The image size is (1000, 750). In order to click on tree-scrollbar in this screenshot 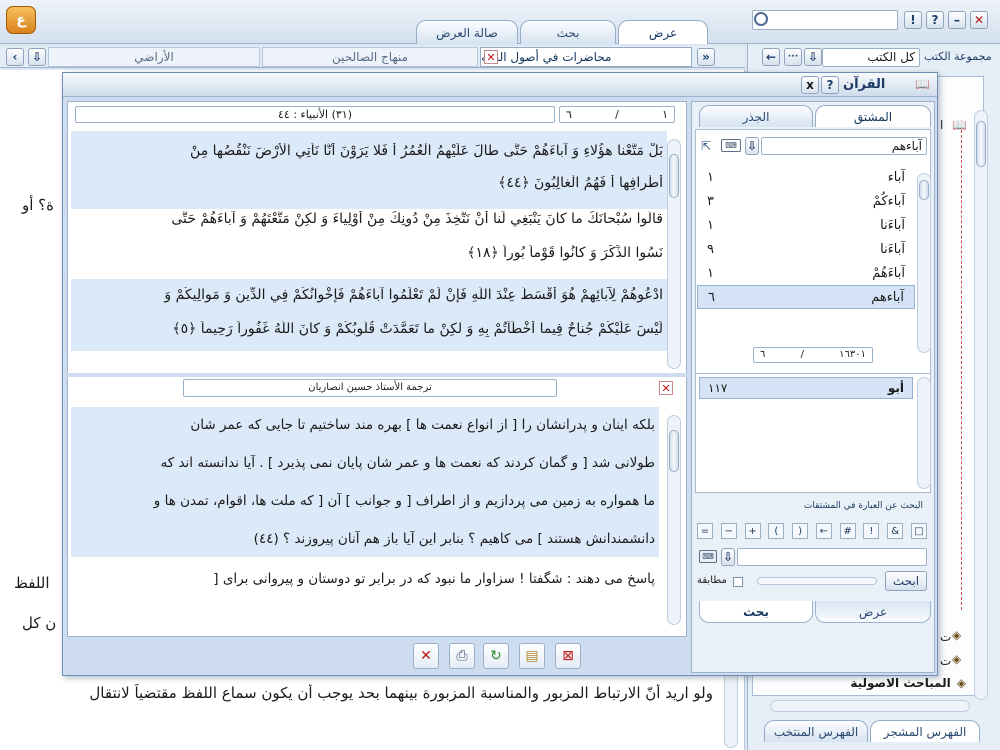, I will do `click(981, 405)`.